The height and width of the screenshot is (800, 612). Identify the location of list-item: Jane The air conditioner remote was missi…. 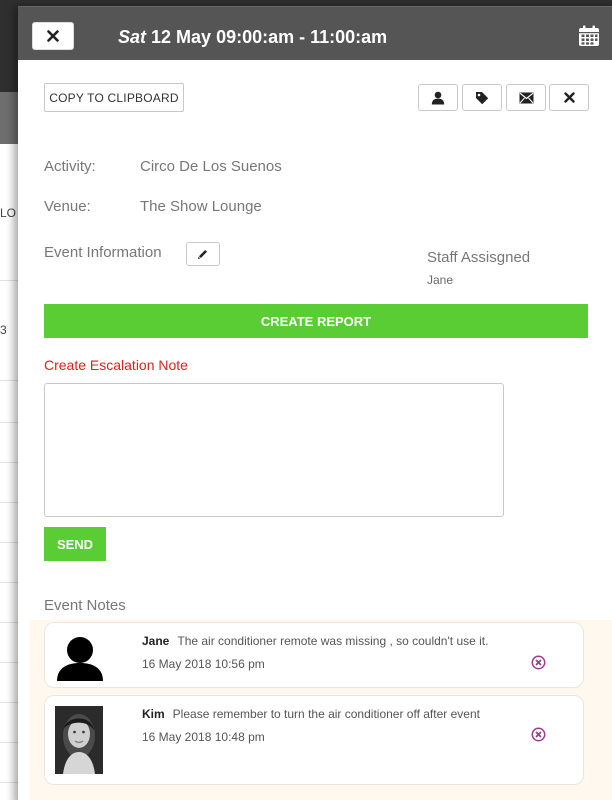
(314, 655).